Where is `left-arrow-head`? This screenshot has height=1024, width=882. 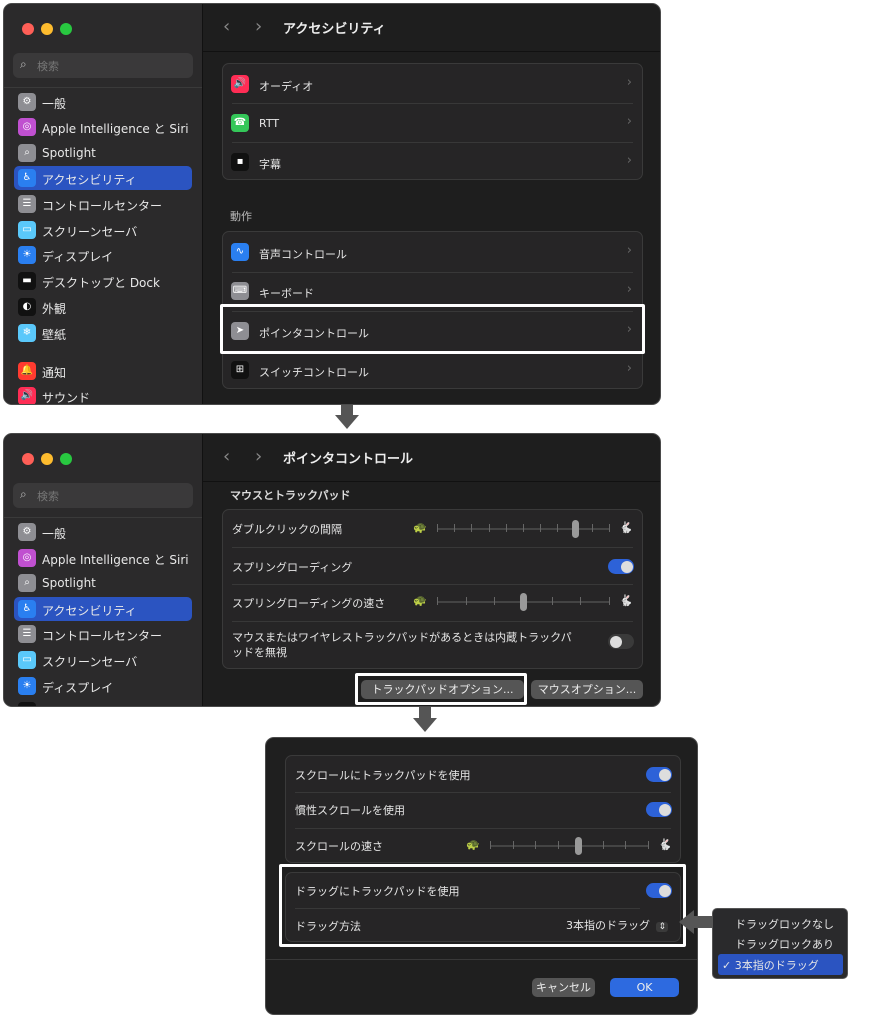
left-arrow-head is located at coordinates (686, 922).